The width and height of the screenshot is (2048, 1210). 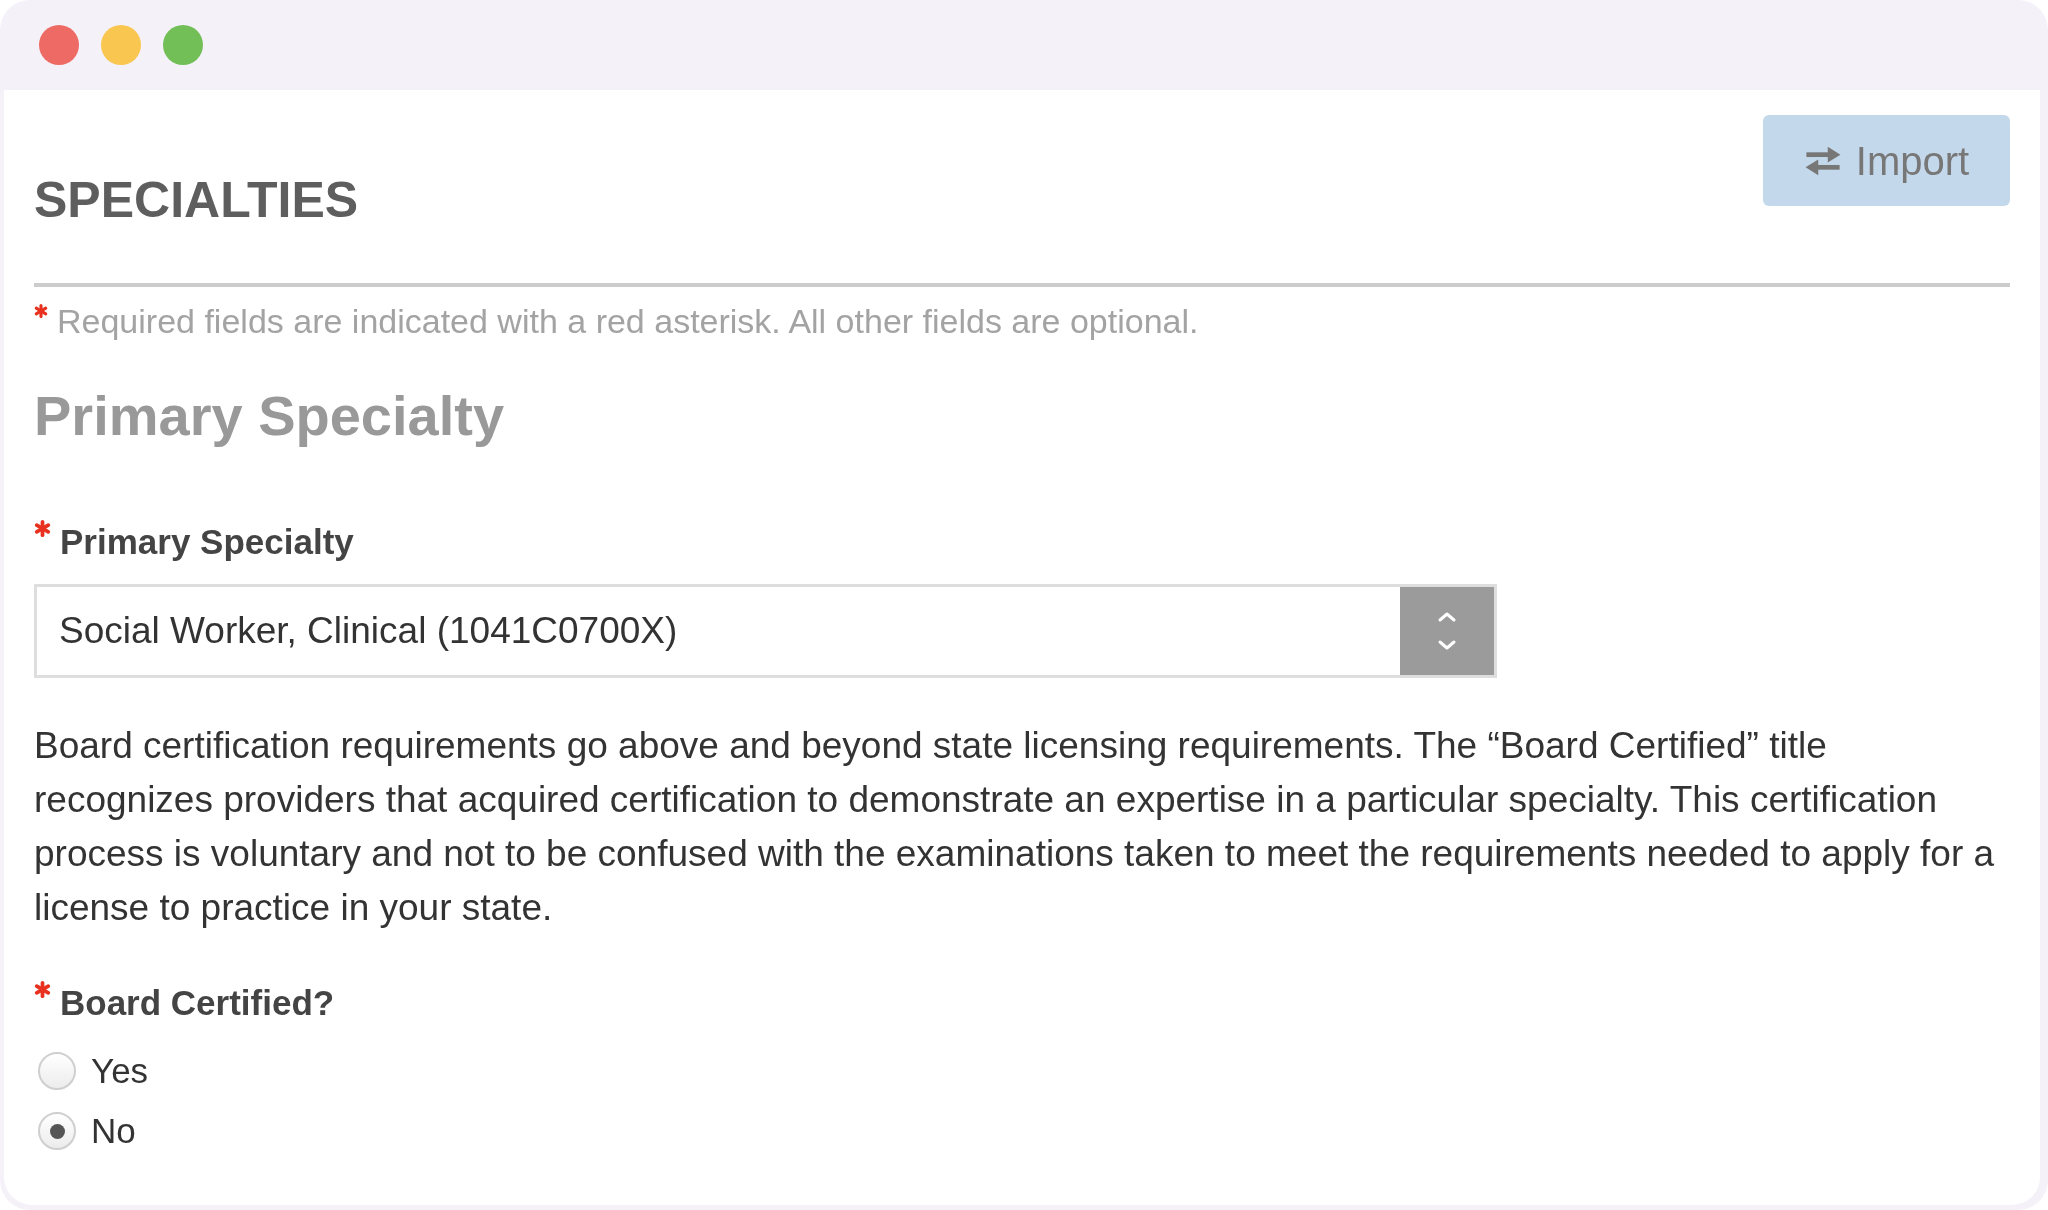 What do you see at coordinates (207, 542) in the screenshot?
I see `field-label: Primary Specialty` at bounding box center [207, 542].